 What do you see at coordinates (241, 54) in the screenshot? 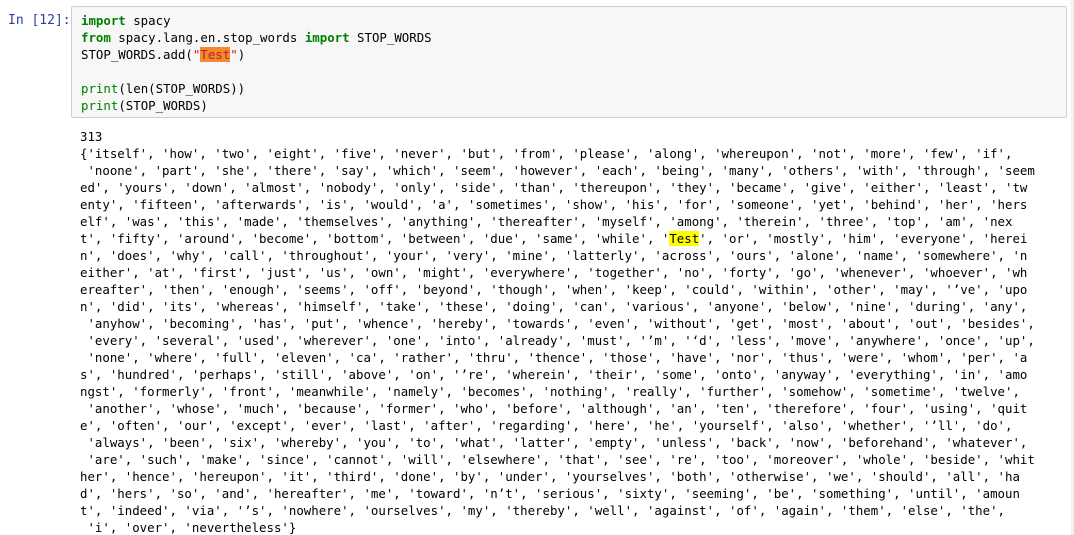
I see `close-paren: )` at bounding box center [241, 54].